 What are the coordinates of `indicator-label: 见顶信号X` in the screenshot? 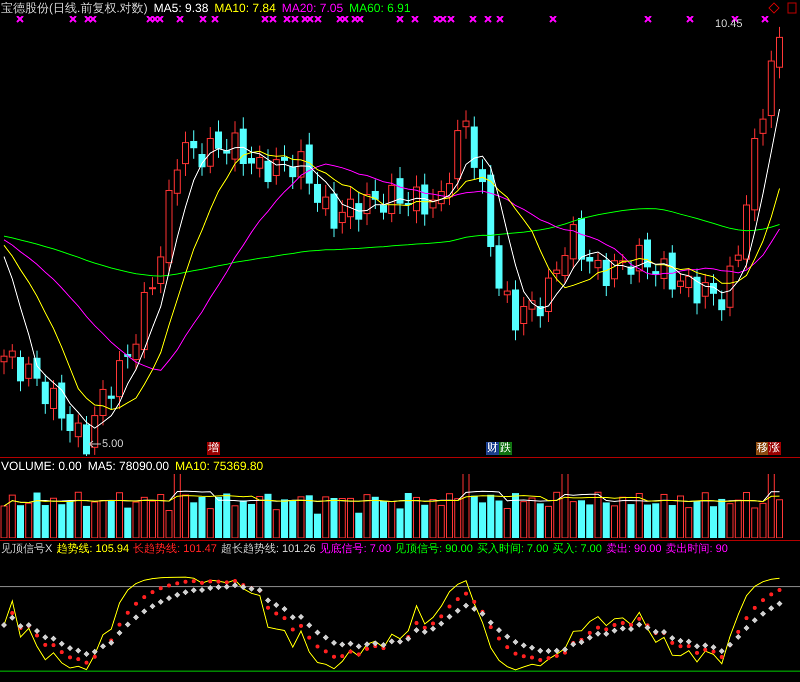 It's located at (26, 549).